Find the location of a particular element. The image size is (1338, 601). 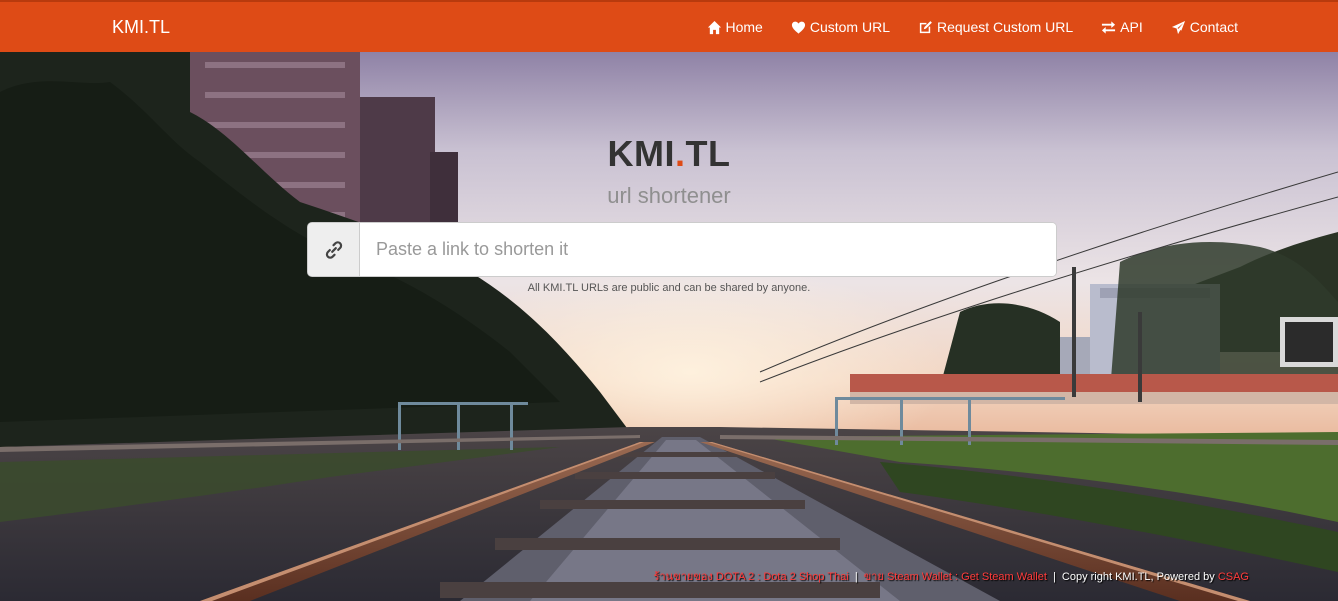

brand-logo-link: KMI.TL is located at coordinates (141, 27).